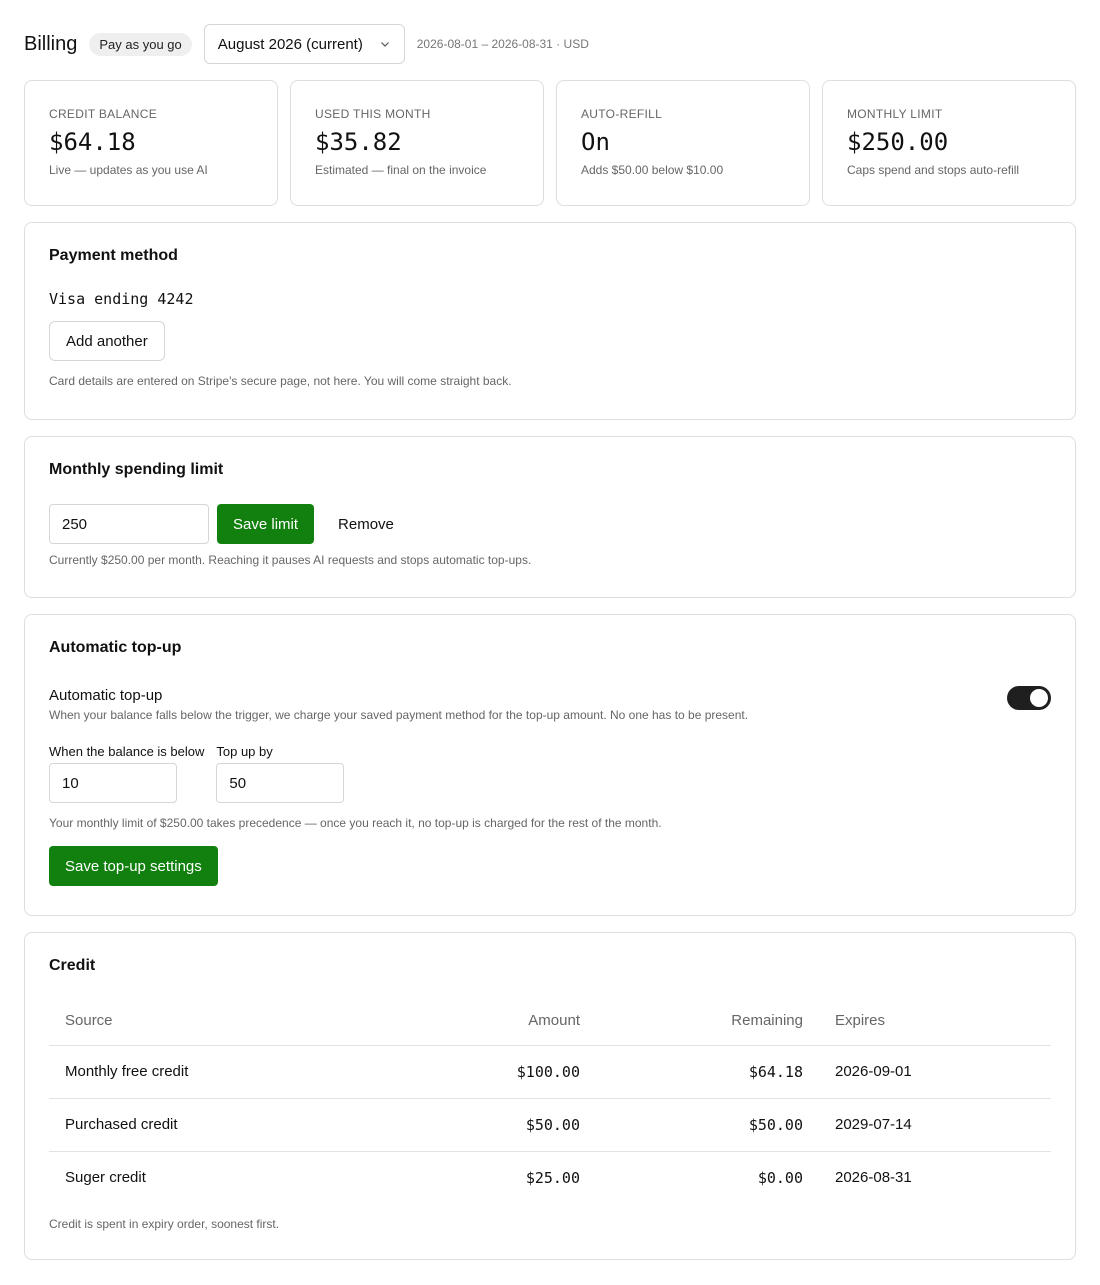 The height and width of the screenshot is (1285, 1100). What do you see at coordinates (384, 44) in the screenshot?
I see `chevron-down-icon` at bounding box center [384, 44].